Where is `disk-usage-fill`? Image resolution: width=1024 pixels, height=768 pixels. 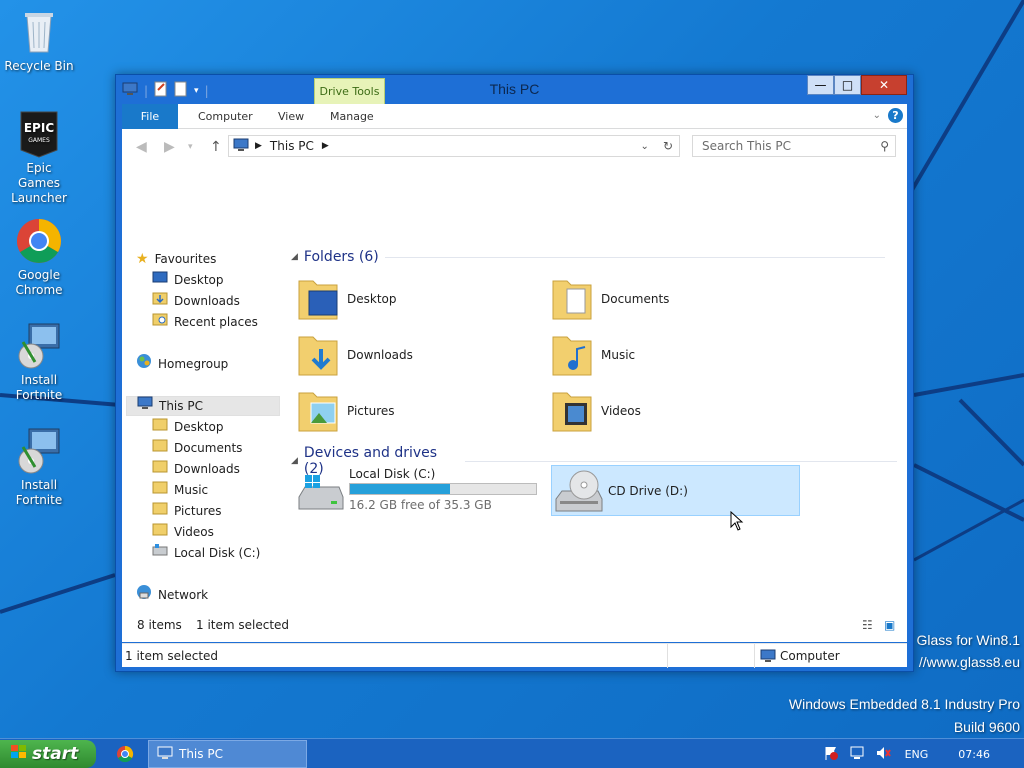
disk-usage-fill is located at coordinates (400, 489).